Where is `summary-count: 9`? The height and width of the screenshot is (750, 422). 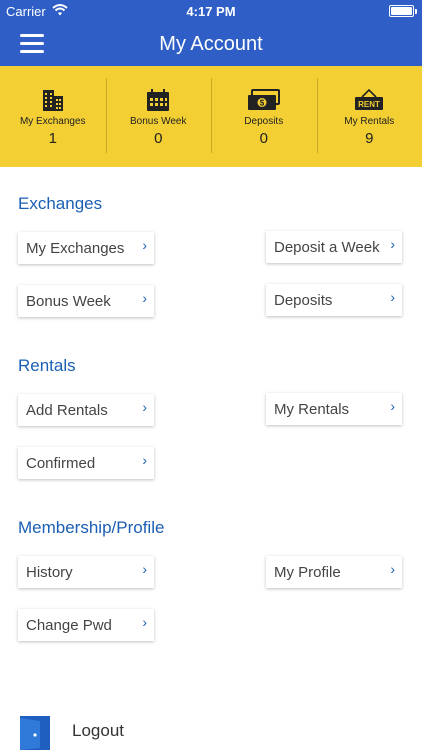 summary-count: 9 is located at coordinates (369, 138).